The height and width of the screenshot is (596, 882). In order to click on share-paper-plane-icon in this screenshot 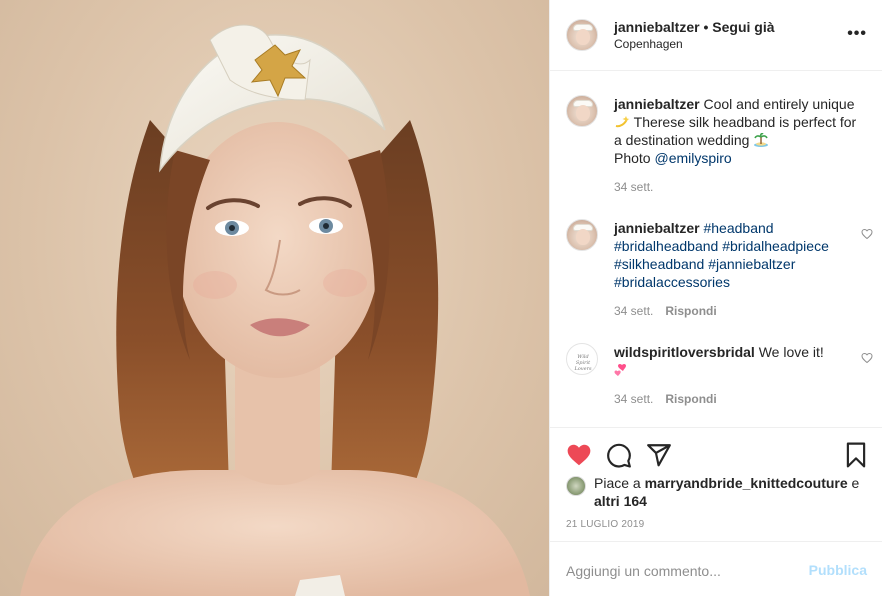, I will do `click(659, 455)`.